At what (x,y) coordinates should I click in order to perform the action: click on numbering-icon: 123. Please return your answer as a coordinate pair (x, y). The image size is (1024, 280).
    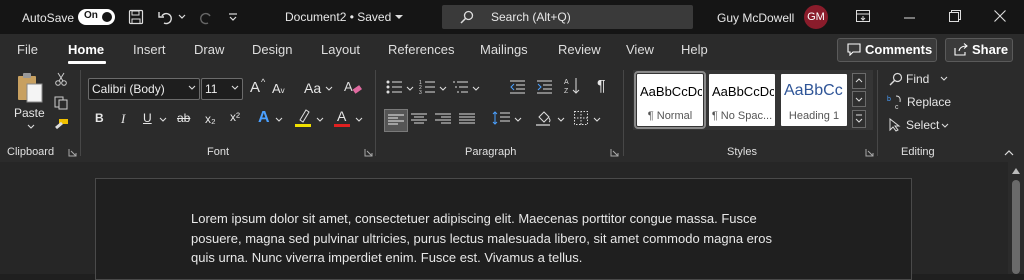
    Looking at the image, I should click on (427, 87).